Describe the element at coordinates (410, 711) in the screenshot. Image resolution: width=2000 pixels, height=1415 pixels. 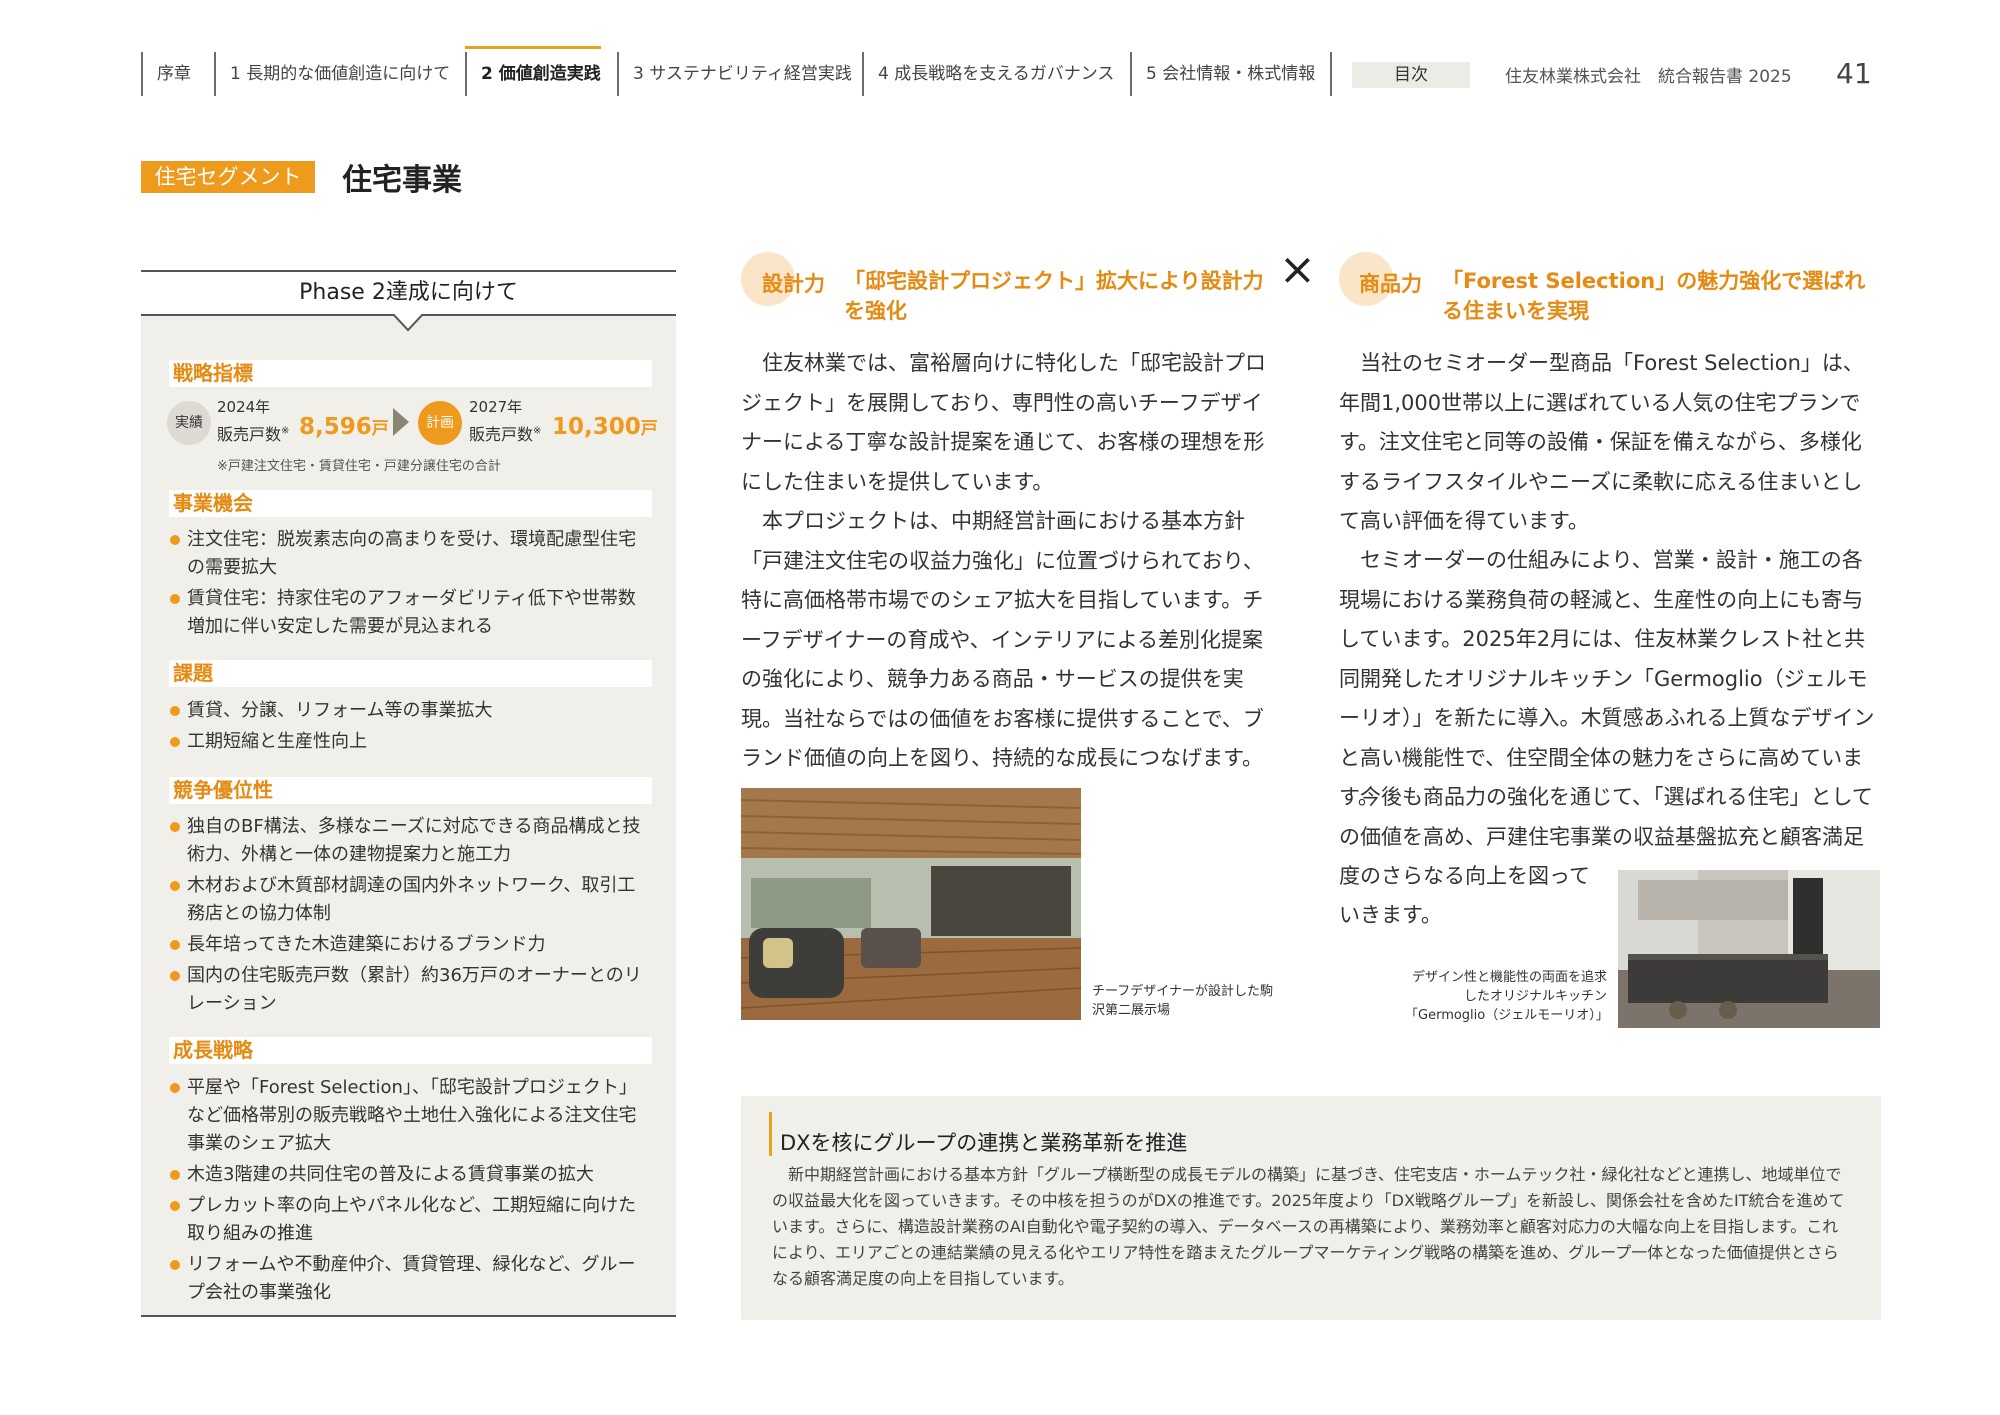
I see `list-item: 賃貸、分譲、リフォーム等の事業拡大` at that location.